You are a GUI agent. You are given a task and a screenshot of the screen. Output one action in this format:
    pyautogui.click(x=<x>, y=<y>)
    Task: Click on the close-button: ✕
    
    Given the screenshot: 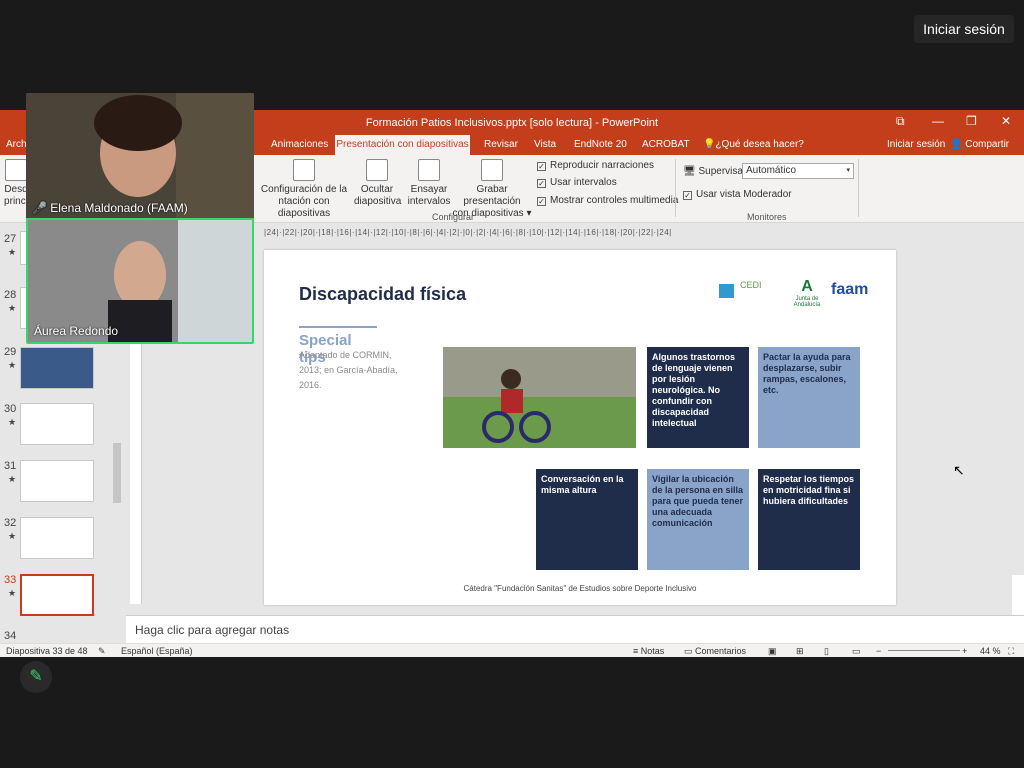 What is the action you would take?
    pyautogui.click(x=1006, y=121)
    